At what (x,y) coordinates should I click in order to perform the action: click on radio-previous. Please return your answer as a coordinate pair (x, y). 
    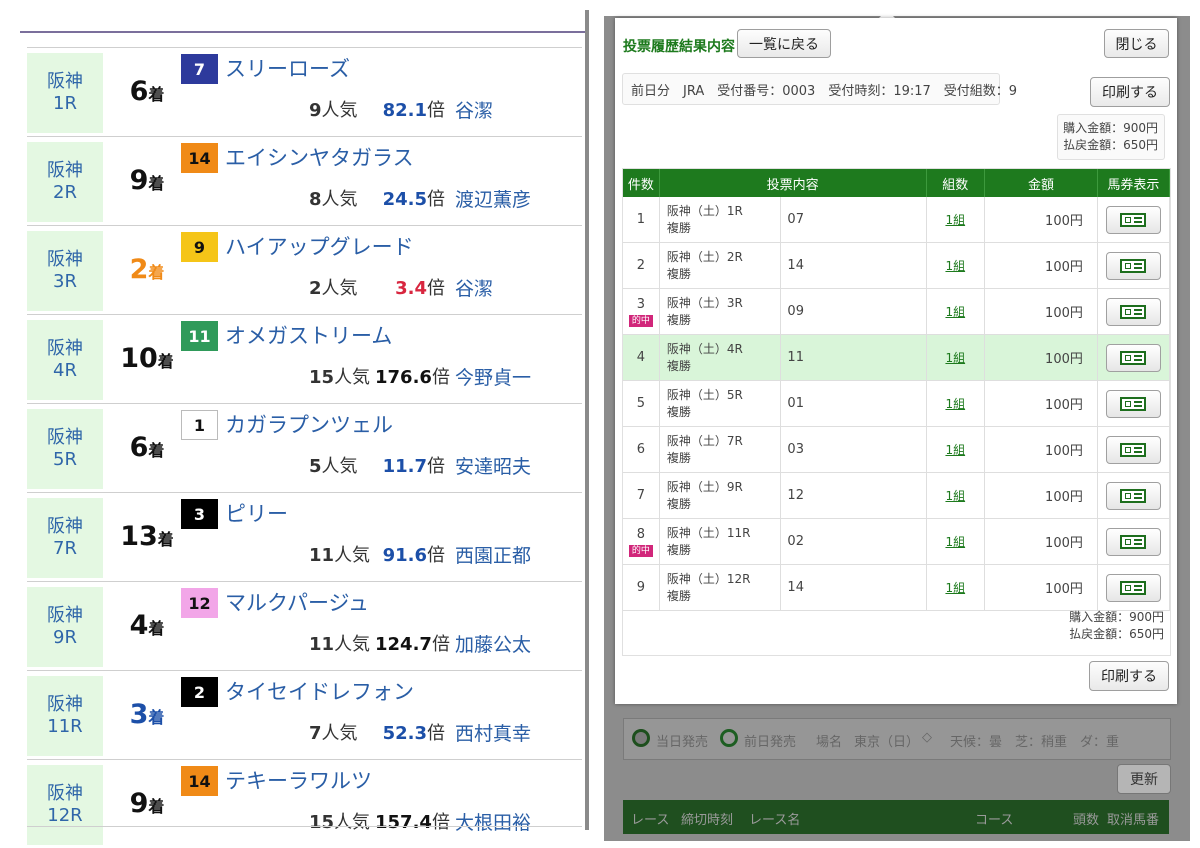
    Looking at the image, I should click on (729, 738).